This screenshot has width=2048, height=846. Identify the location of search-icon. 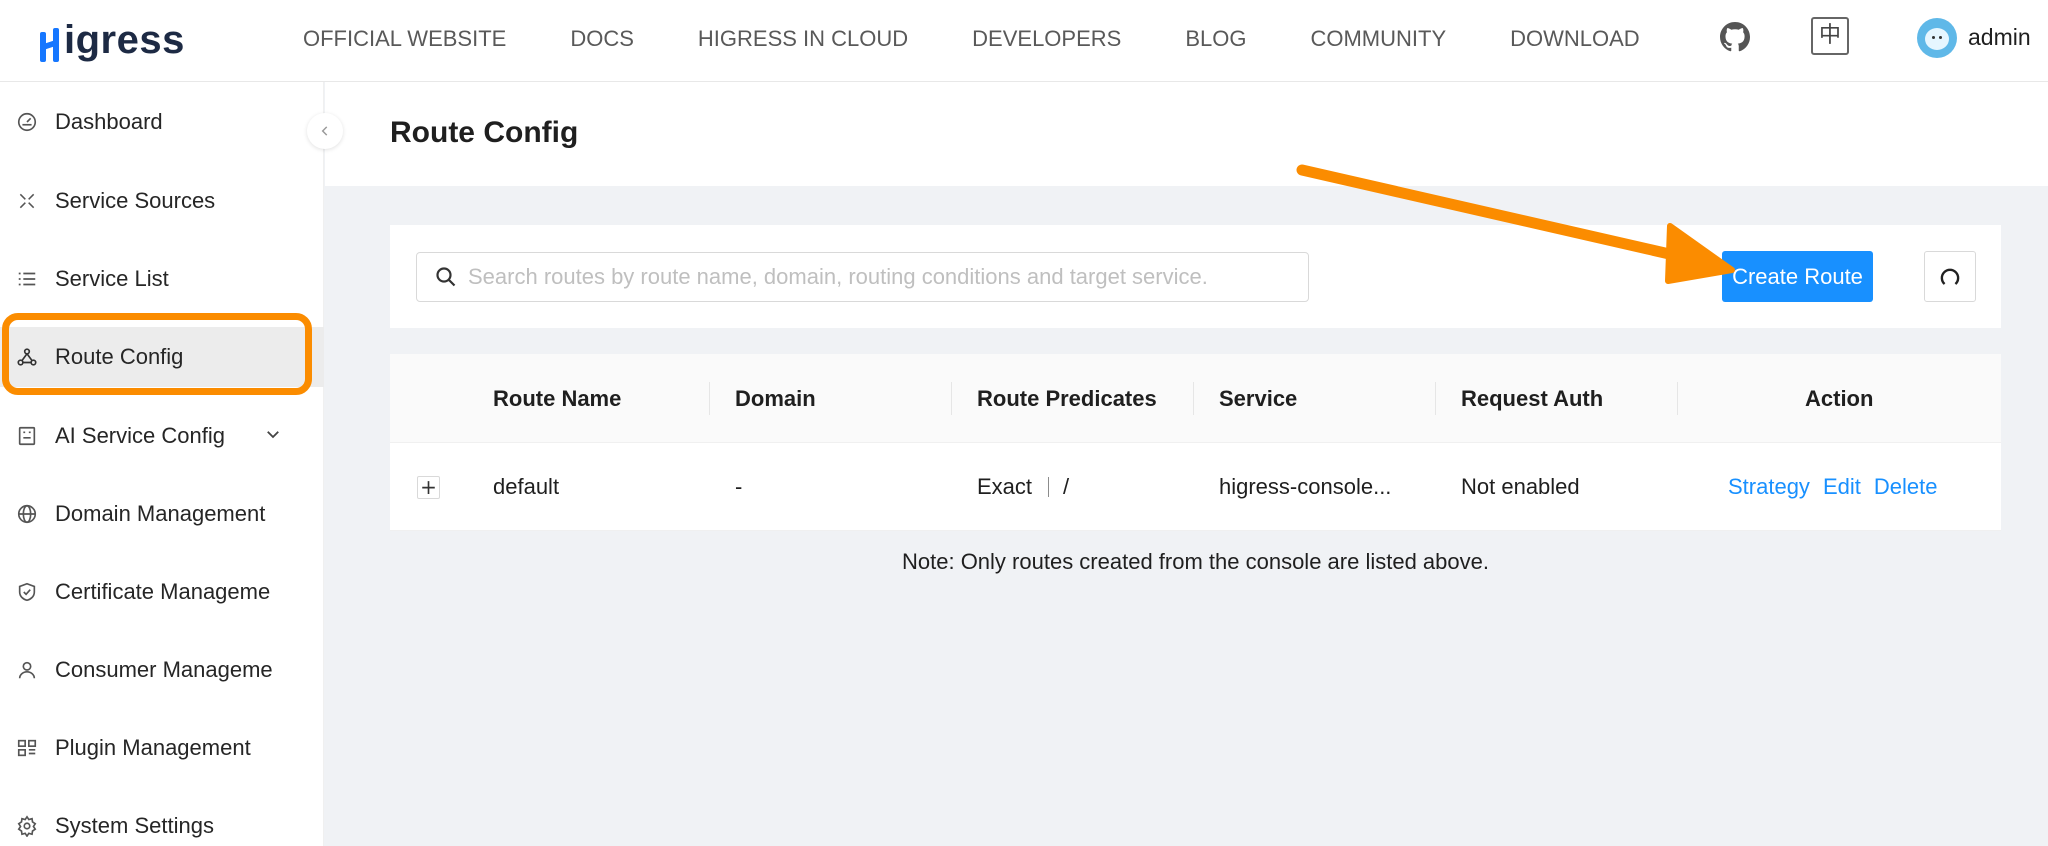
(446, 277).